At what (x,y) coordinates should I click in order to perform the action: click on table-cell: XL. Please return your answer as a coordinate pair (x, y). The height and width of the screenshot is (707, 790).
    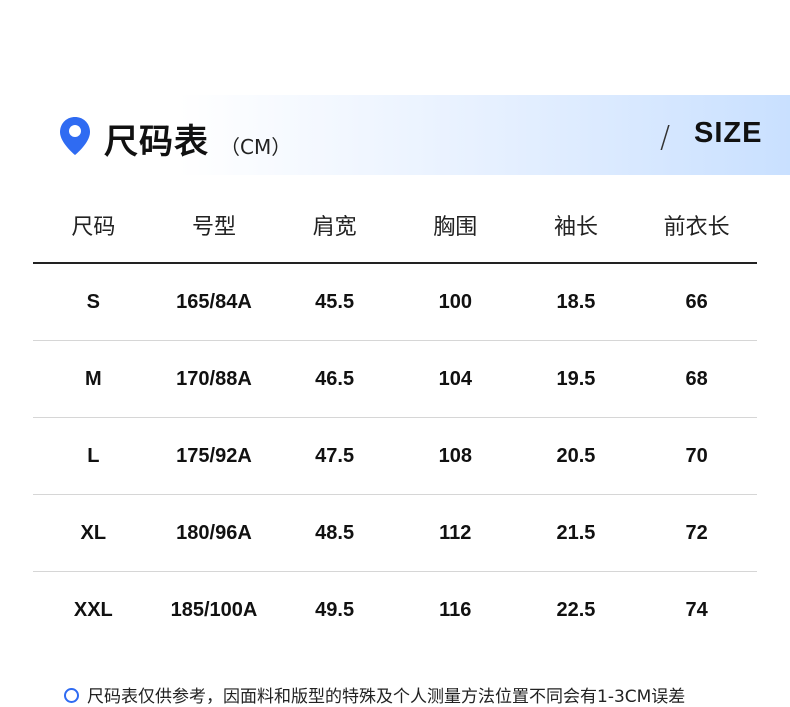
    Looking at the image, I should click on (93, 533).